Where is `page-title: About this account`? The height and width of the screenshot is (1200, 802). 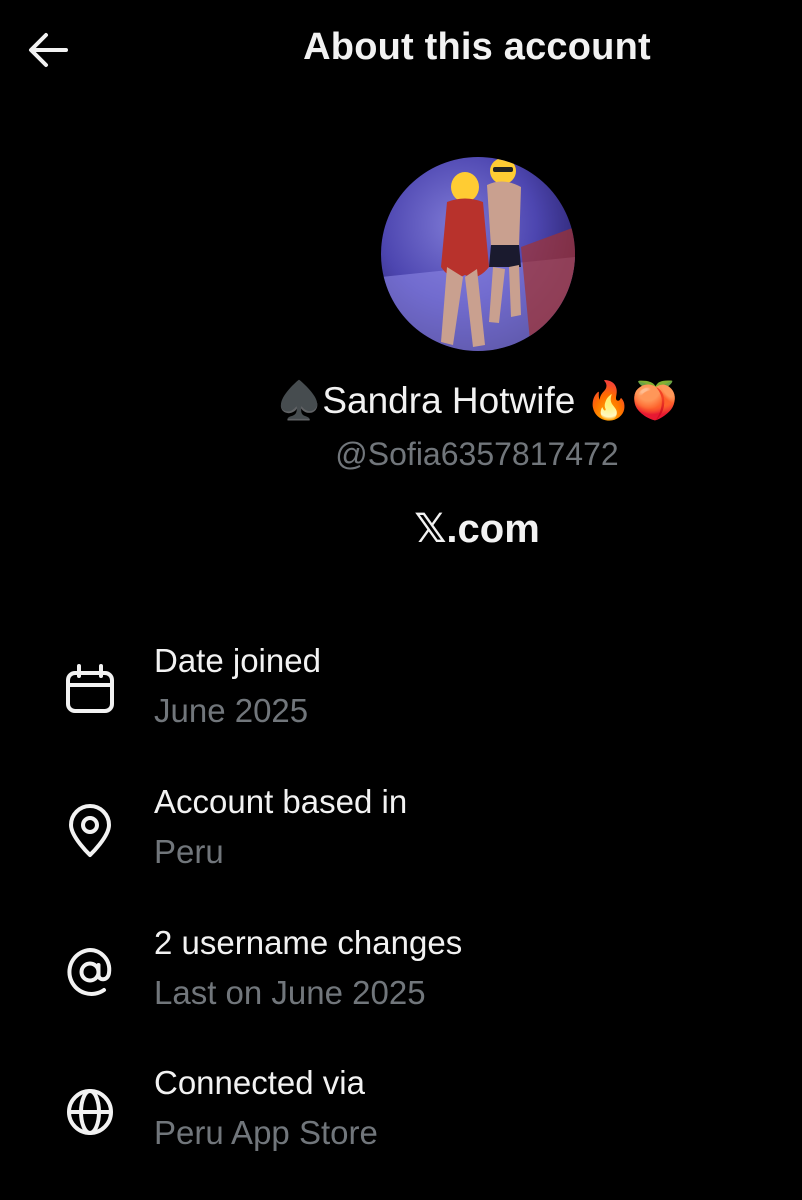 page-title: About this account is located at coordinates (477, 47).